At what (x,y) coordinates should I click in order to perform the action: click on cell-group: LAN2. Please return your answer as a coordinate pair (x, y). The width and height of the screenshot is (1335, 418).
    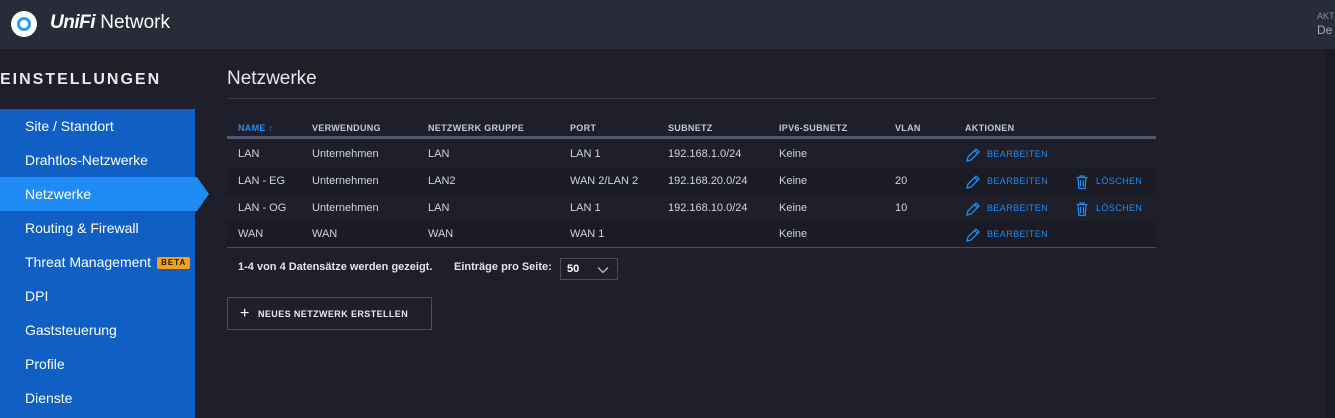
    Looking at the image, I should click on (442, 181).